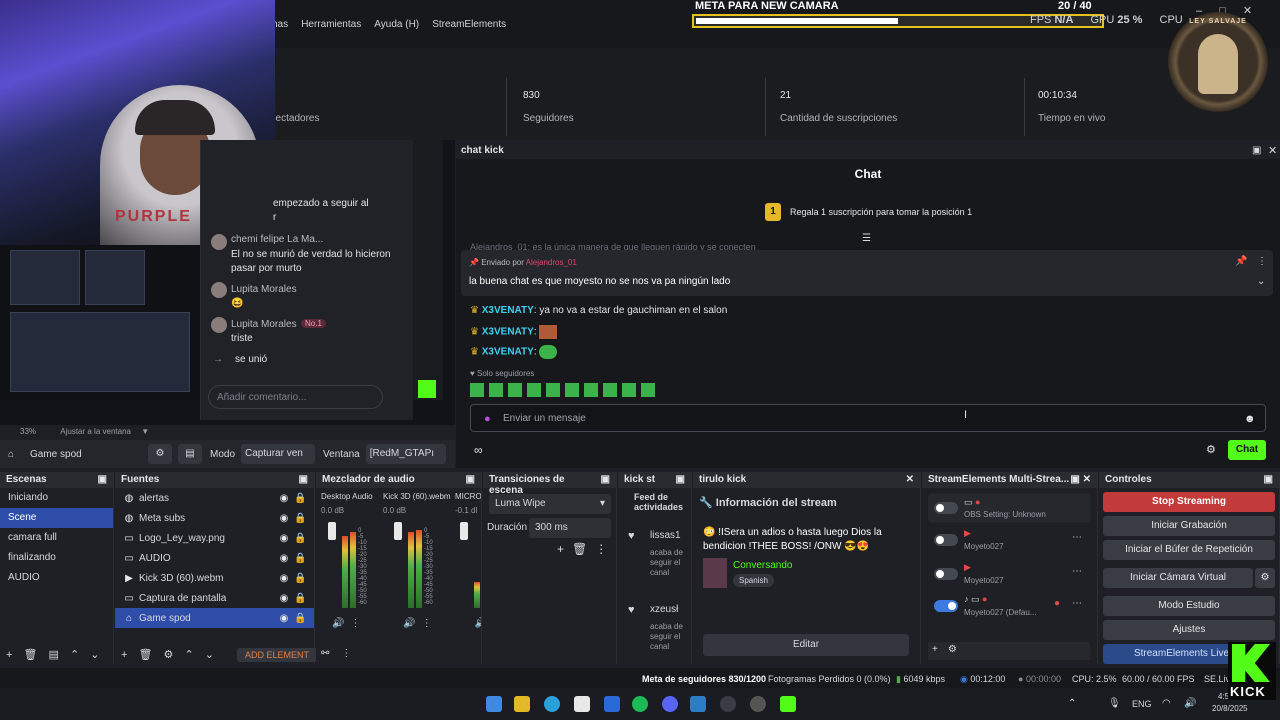 The image size is (1280, 720). Describe the element at coordinates (214, 558) in the screenshot. I see `source-item: ▭ AUDIO ◉ 🔒` at that location.